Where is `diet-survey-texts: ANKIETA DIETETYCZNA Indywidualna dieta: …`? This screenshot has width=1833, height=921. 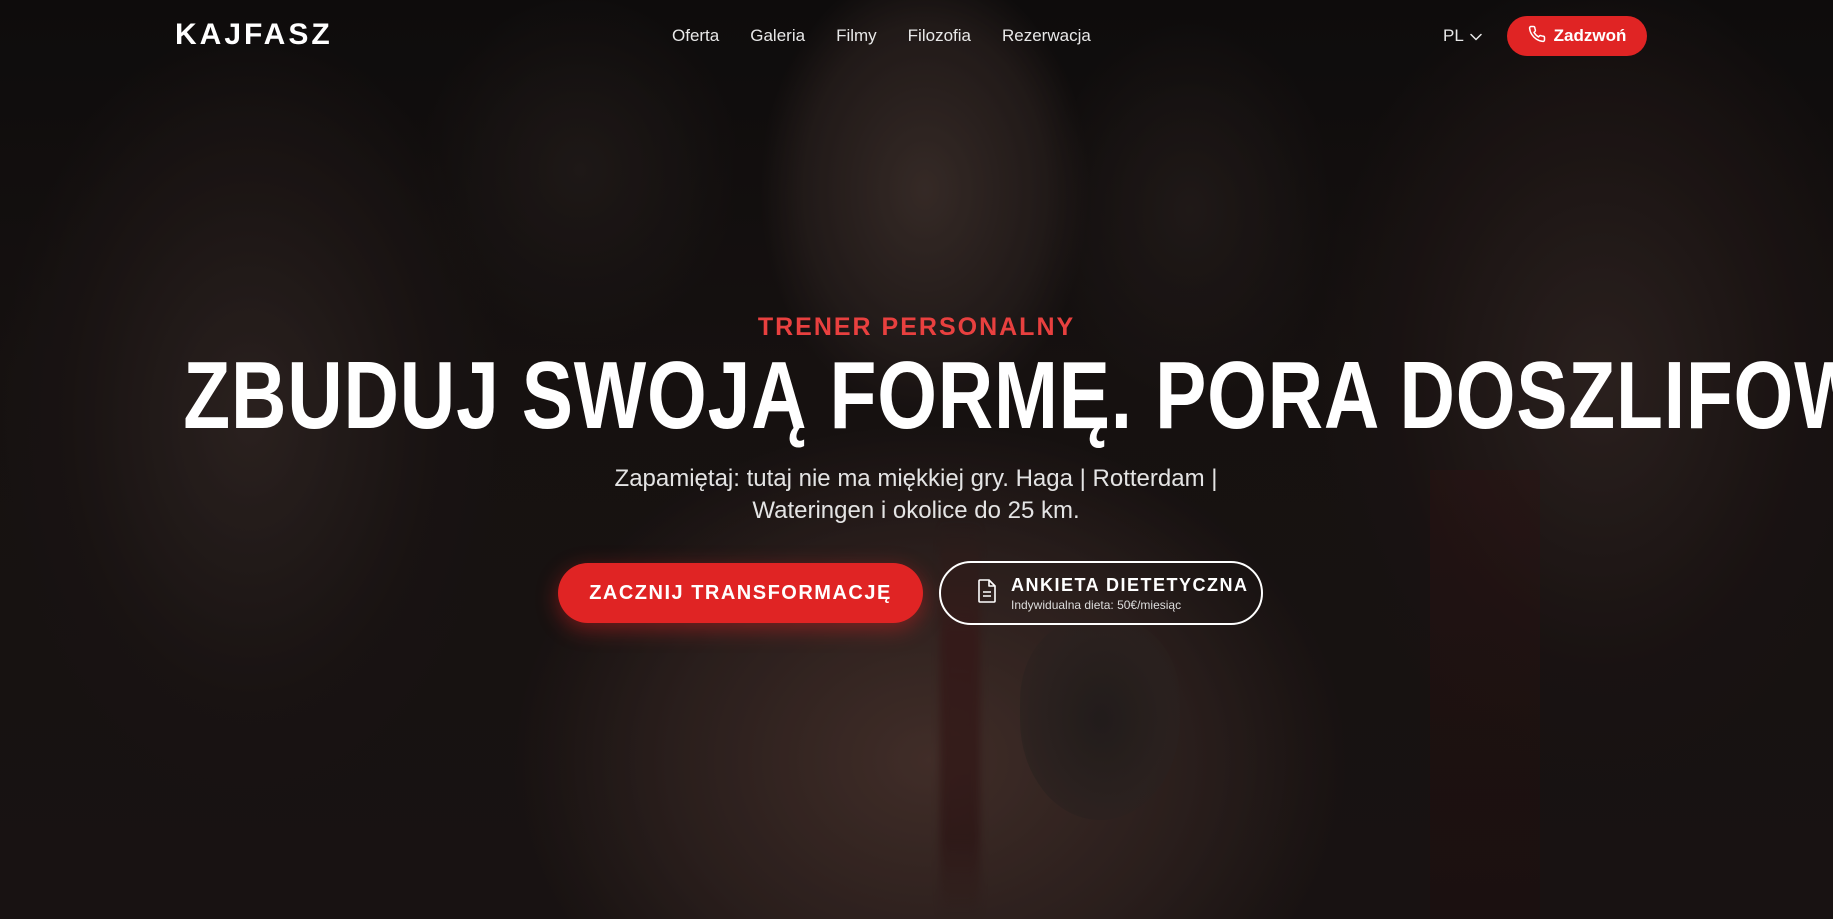
diet-survey-texts: ANKIETA DIETETYCZNA Indywidualna dieta: … is located at coordinates (1130, 593).